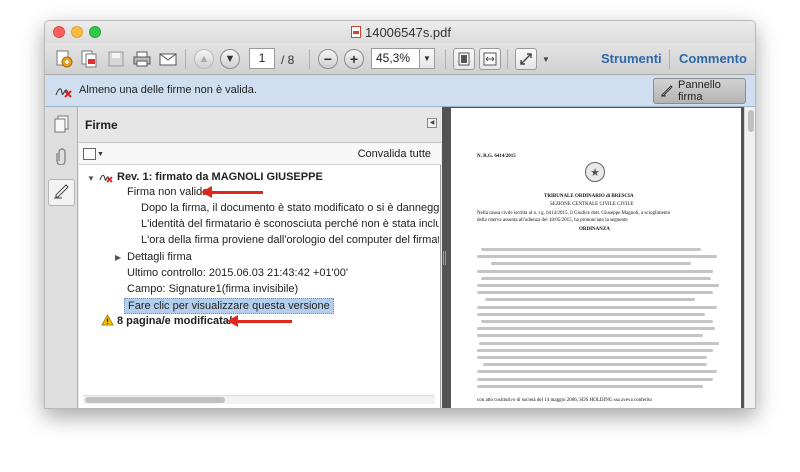  I want to click on zoom-dropdown-button: ▼, so click(427, 58).